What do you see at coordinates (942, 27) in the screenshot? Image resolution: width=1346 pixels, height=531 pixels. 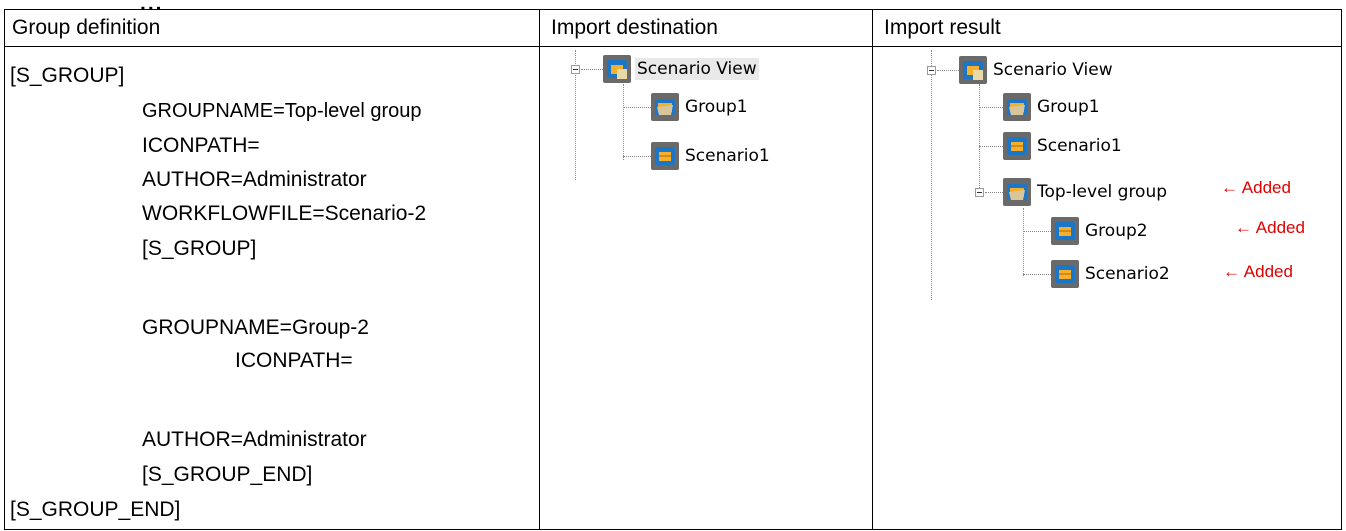 I see `header-import-result: Import result` at bounding box center [942, 27].